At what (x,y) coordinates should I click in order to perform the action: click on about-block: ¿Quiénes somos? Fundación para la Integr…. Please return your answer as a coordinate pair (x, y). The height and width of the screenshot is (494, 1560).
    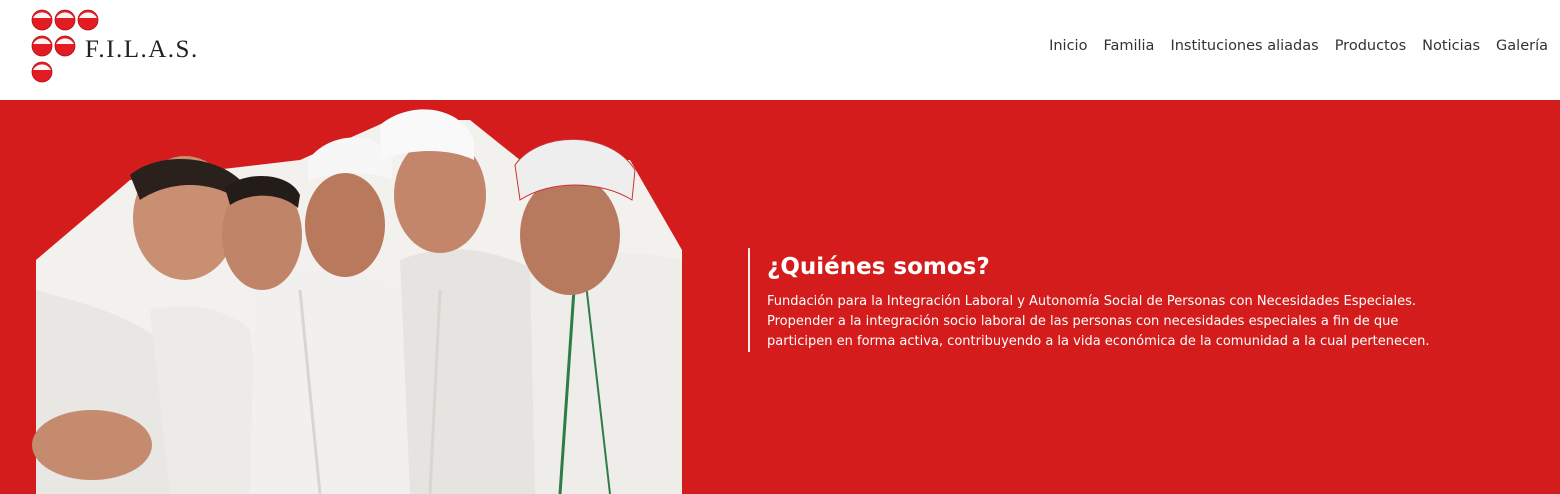
    Looking at the image, I should click on (1147, 300).